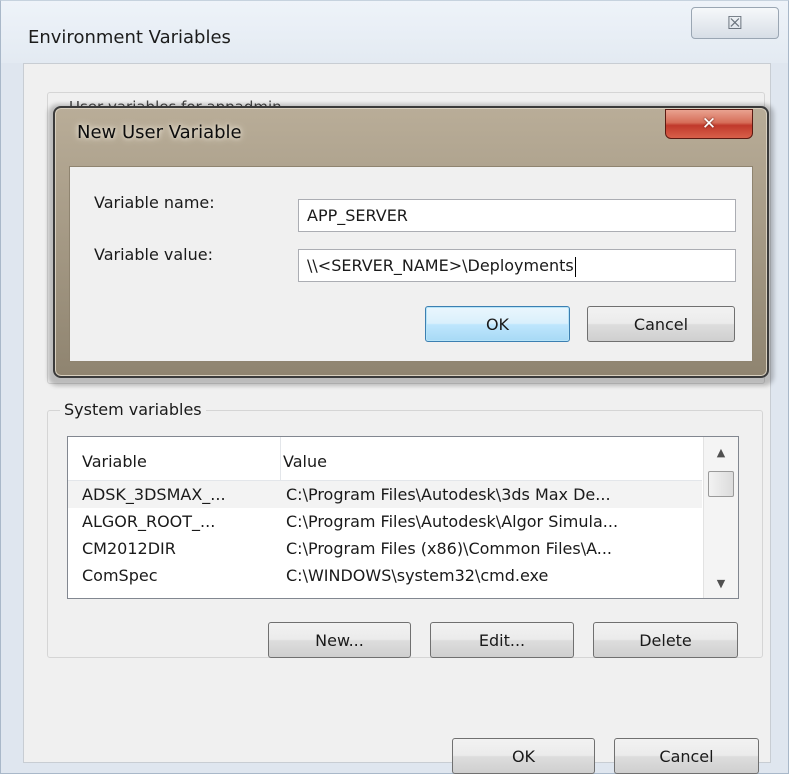  Describe the element at coordinates (721, 452) in the screenshot. I see `scroll-up-arrow-icon: ▲` at that location.